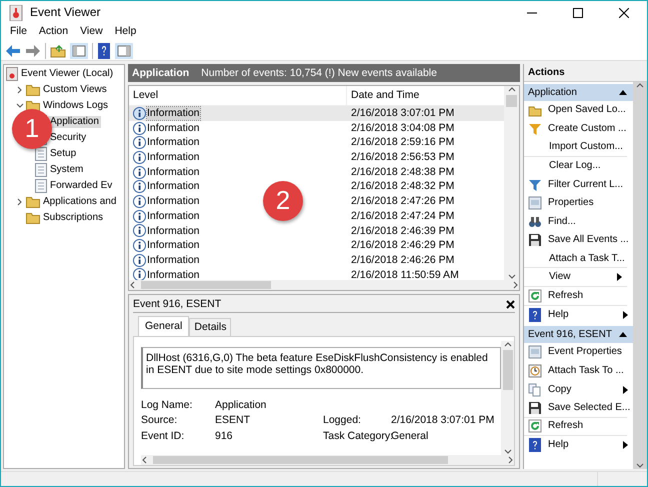 This screenshot has width=648, height=487. What do you see at coordinates (552, 92) in the screenshot?
I see `section-title: Application` at bounding box center [552, 92].